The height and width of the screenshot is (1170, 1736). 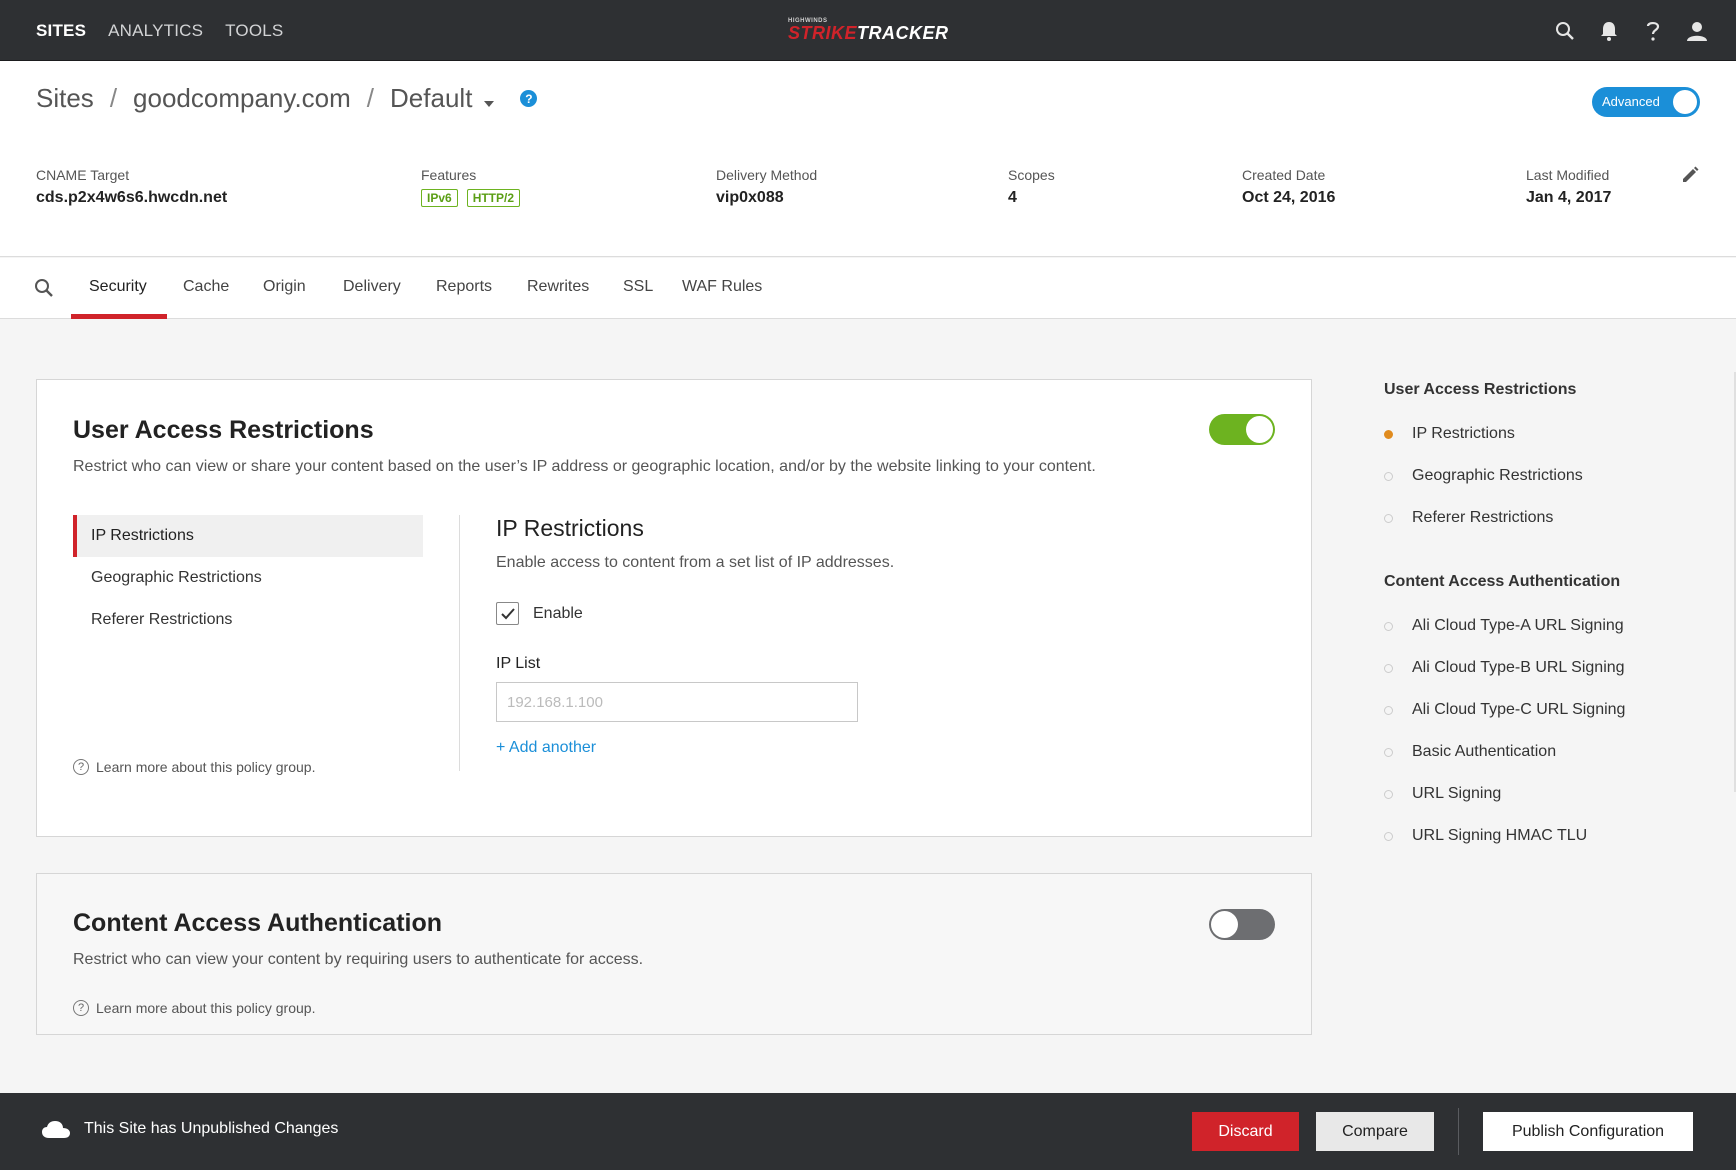 What do you see at coordinates (1284, 175) in the screenshot?
I see `created-label: Created Date` at bounding box center [1284, 175].